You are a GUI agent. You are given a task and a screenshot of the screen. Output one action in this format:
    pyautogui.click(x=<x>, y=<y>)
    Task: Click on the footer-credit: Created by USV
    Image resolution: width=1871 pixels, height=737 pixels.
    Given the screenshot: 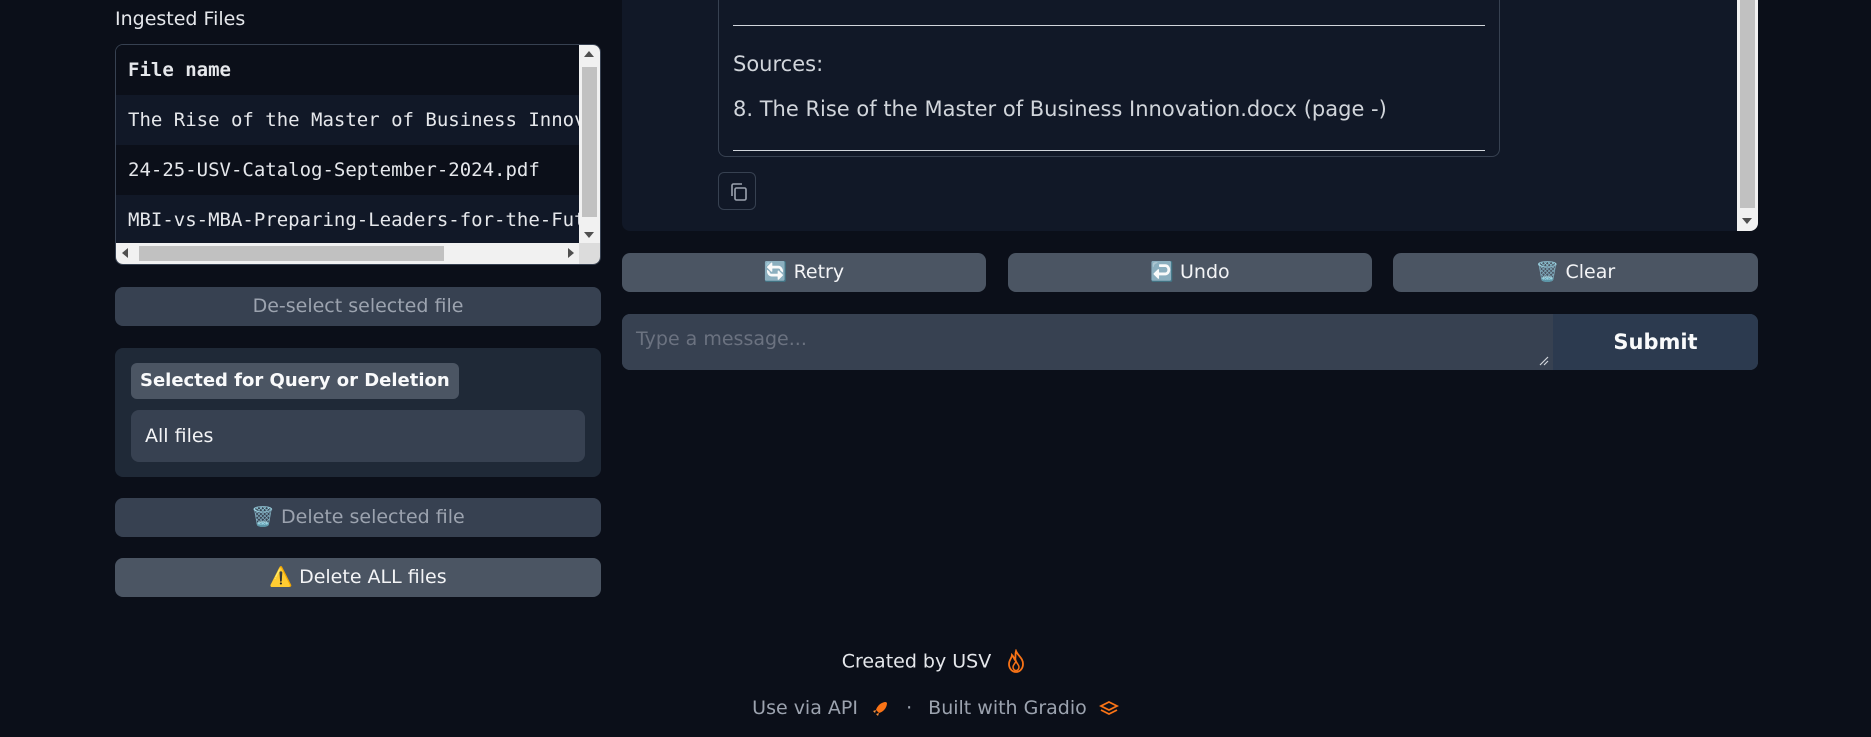 What is the action you would take?
    pyautogui.click(x=935, y=662)
    